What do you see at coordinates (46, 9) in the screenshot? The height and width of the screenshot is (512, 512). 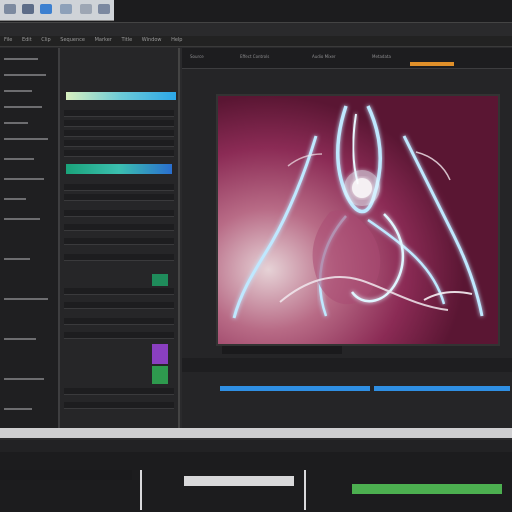 I see `tools-icon` at bounding box center [46, 9].